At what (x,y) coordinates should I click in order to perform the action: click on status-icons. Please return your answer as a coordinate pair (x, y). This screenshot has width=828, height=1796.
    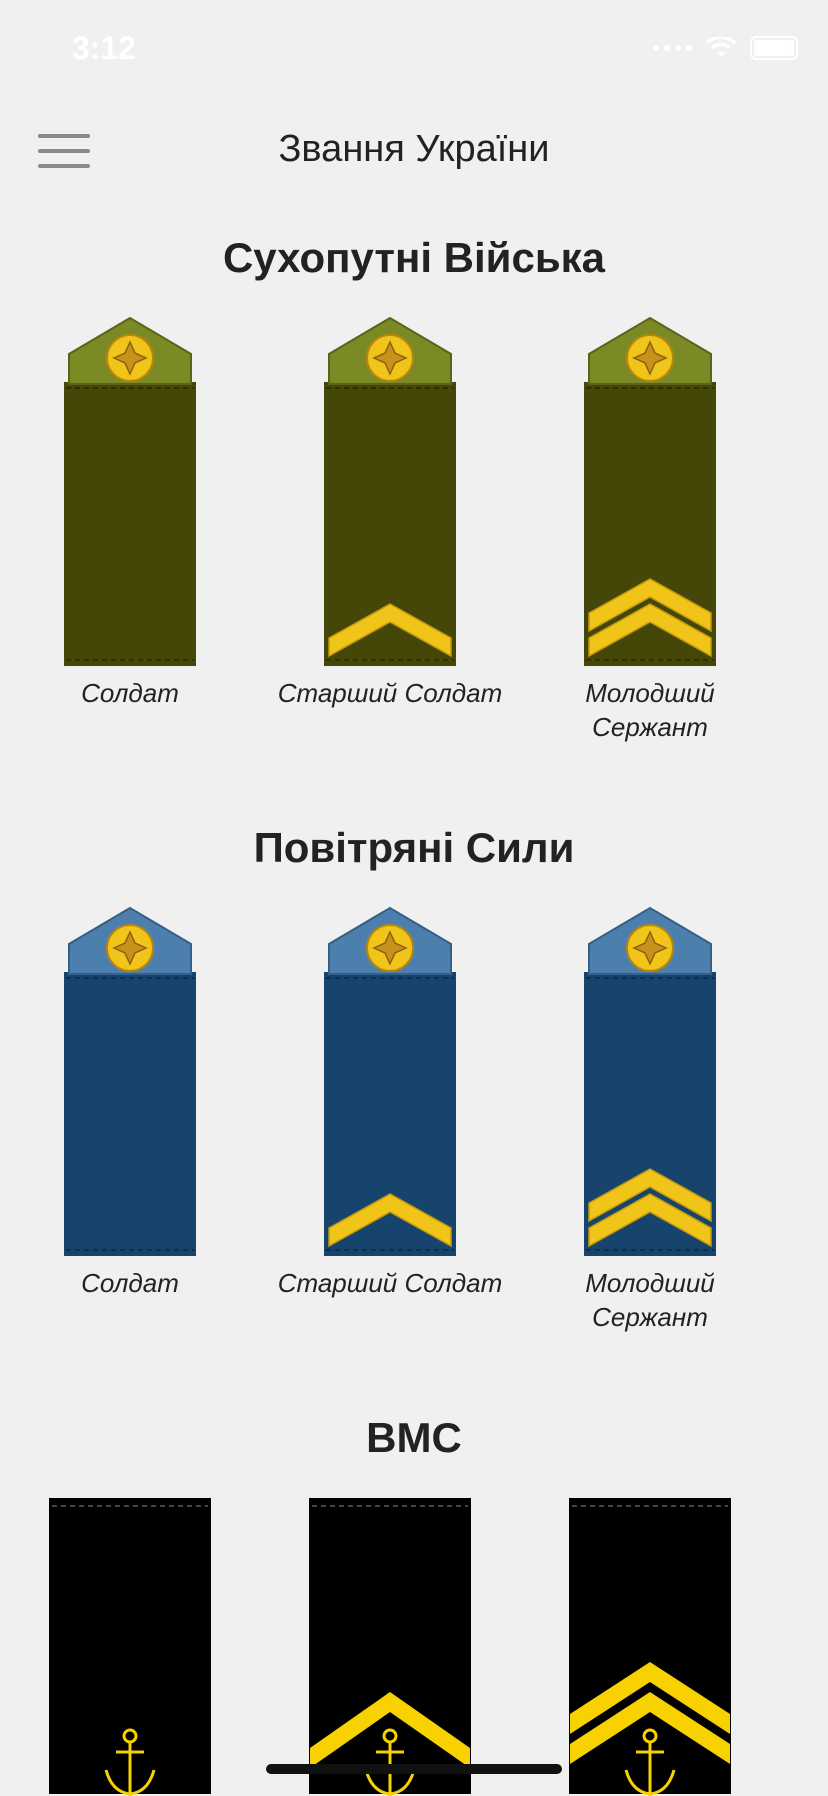
    Looking at the image, I should click on (725, 48).